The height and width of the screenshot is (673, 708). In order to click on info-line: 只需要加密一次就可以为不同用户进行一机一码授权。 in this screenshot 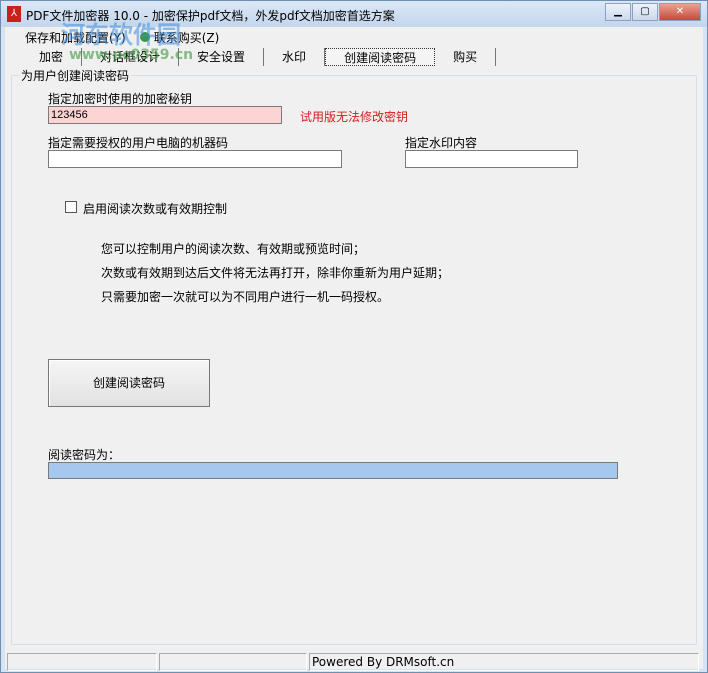, I will do `click(245, 297)`.